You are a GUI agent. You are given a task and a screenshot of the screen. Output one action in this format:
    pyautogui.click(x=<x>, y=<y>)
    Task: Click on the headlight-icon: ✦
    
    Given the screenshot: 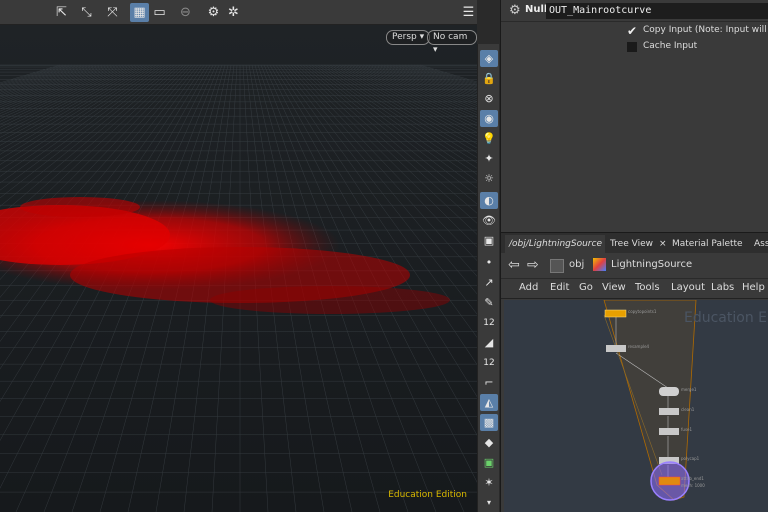 What is the action you would take?
    pyautogui.click(x=489, y=158)
    